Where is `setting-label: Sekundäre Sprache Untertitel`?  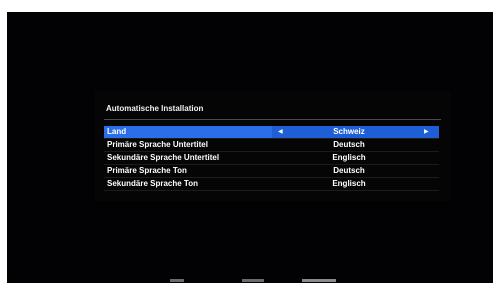 setting-label: Sekundäre Sprache Untertitel is located at coordinates (163, 157).